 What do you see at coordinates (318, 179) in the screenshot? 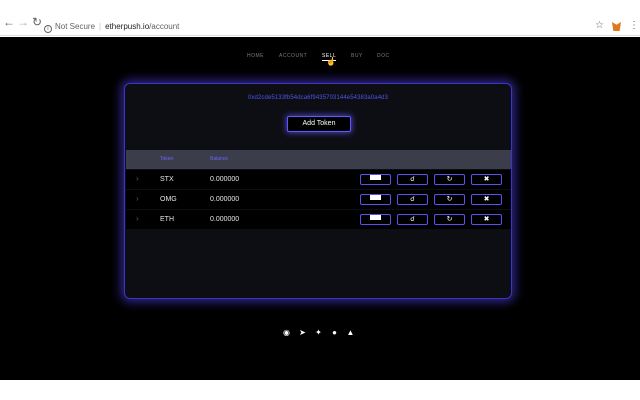
I see `table-row: › STX 0.000000 ☌ ↻ ✖` at bounding box center [318, 179].